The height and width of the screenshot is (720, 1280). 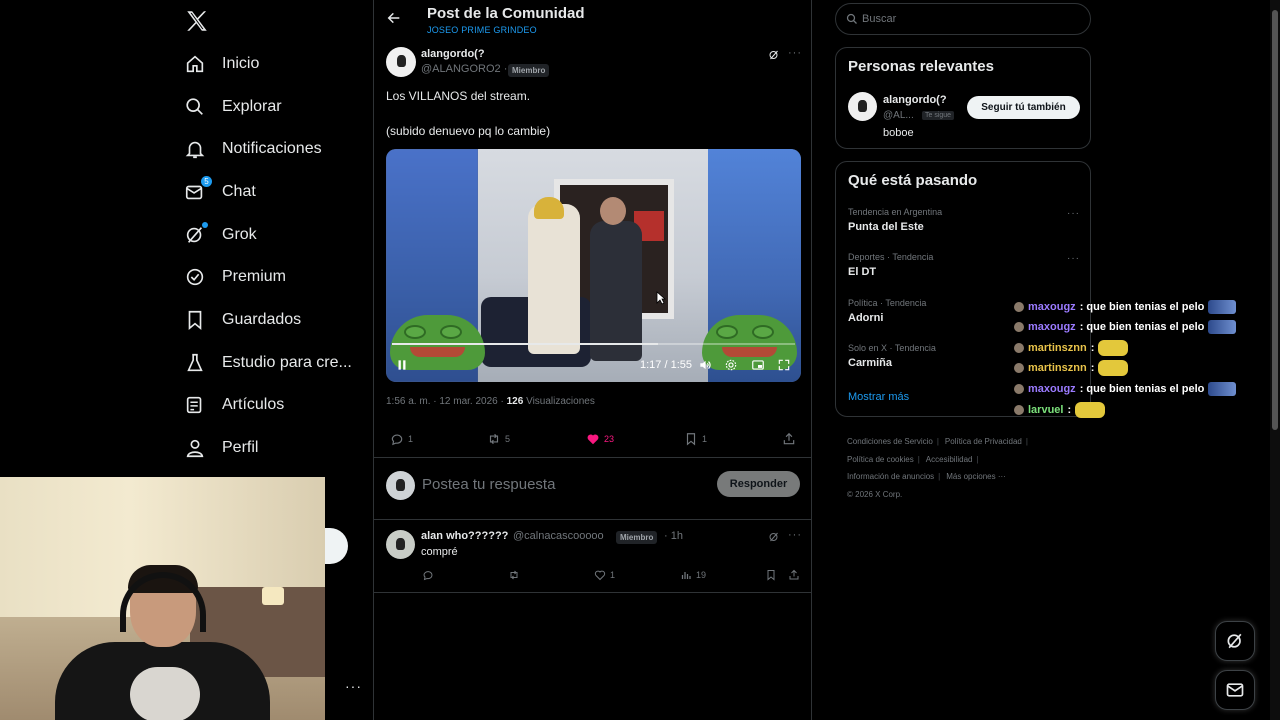 What do you see at coordinates (353, 686) in the screenshot?
I see `account-menu-icon: ···` at bounding box center [353, 686].